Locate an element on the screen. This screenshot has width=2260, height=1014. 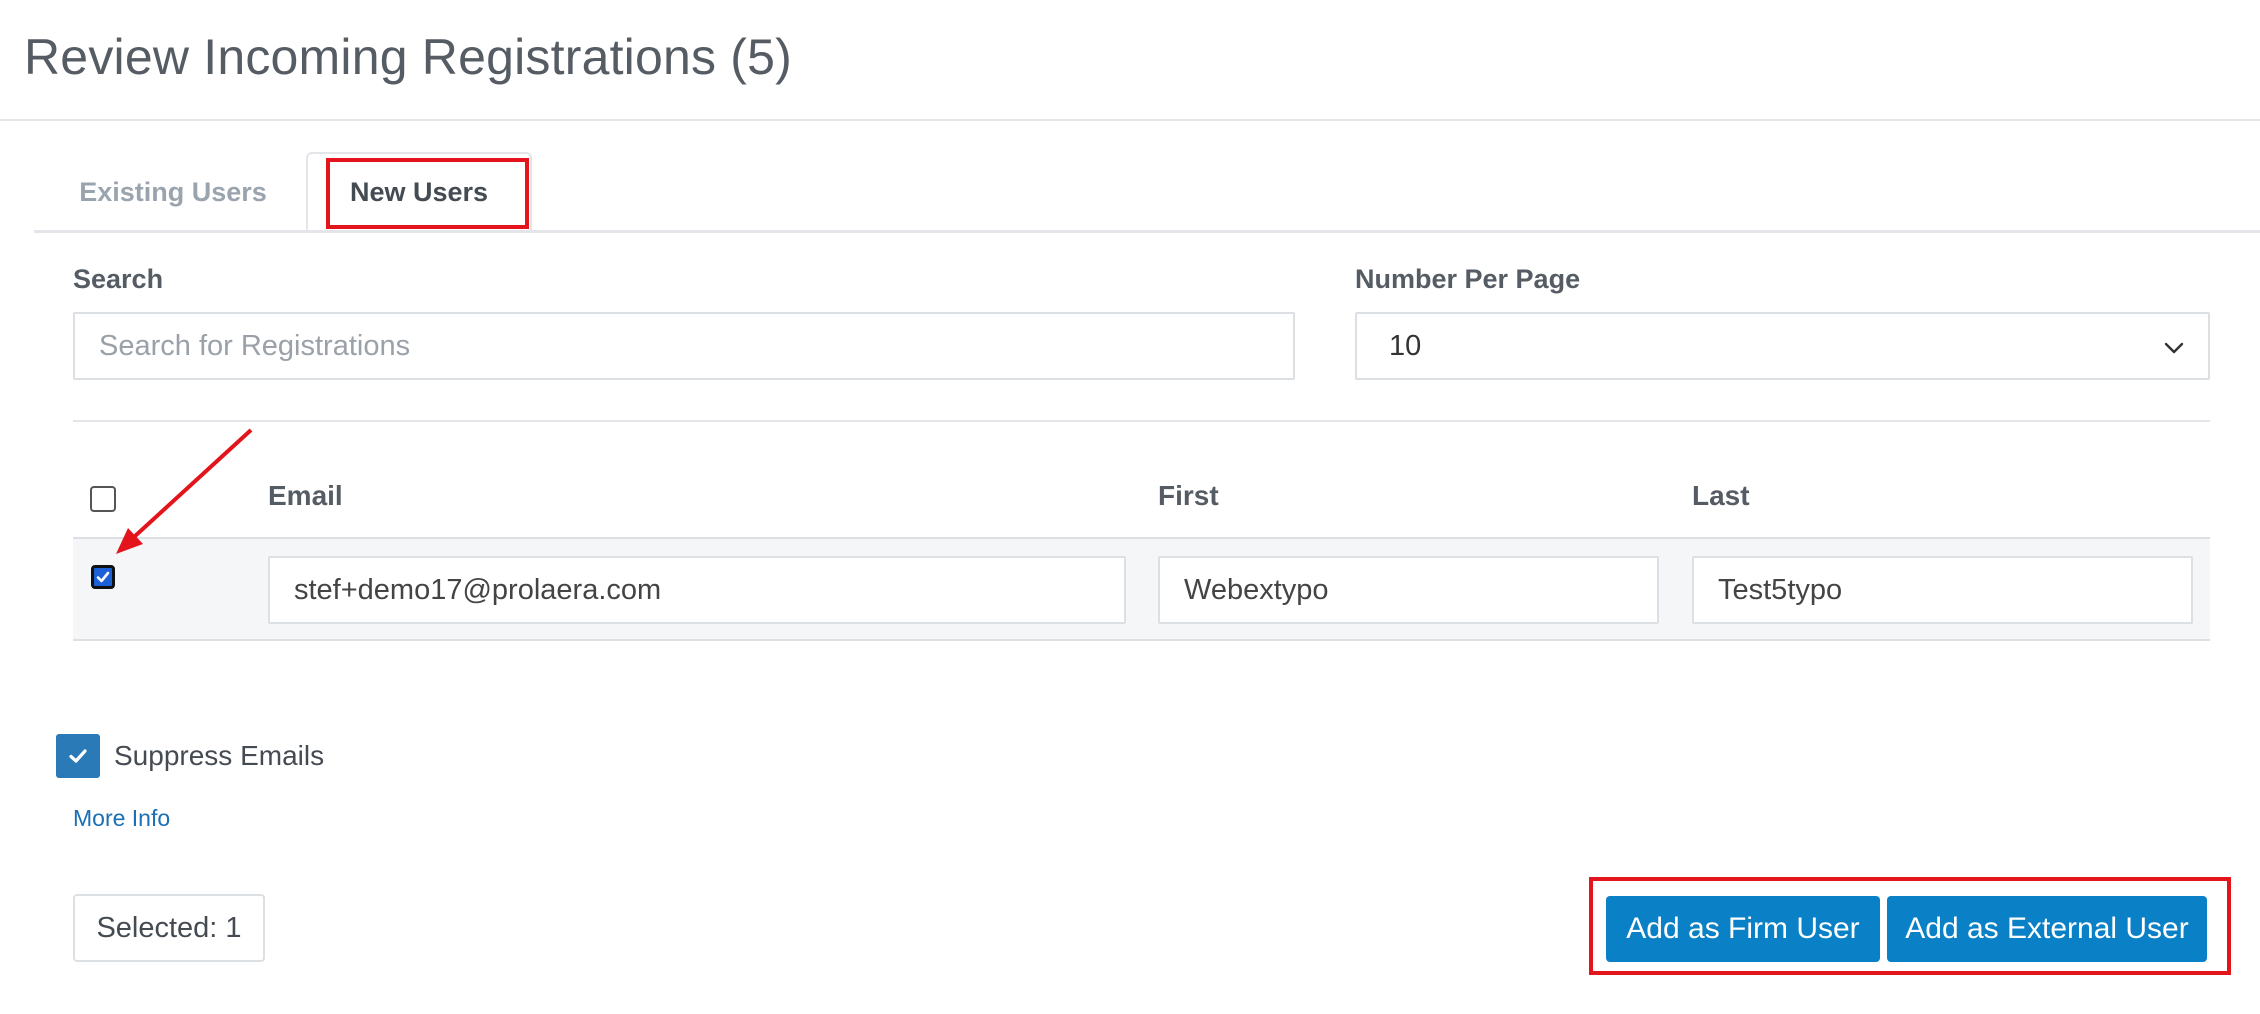
last-name-field: Test5typo is located at coordinates (1942, 590).